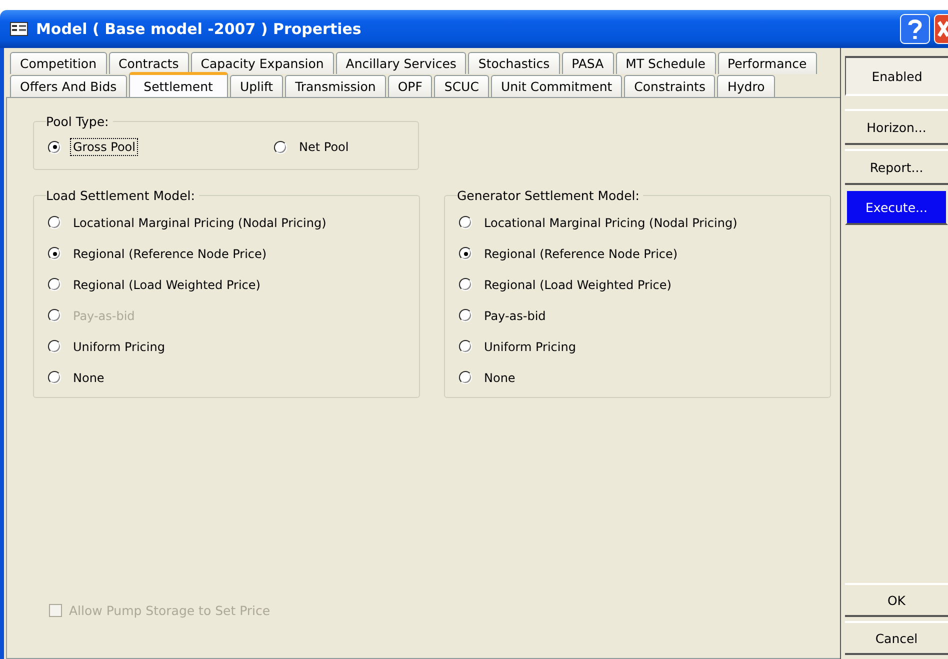 The image size is (948, 659). What do you see at coordinates (199, 29) in the screenshot?
I see `window-title: Model ( Base model -2007 ) Properties` at bounding box center [199, 29].